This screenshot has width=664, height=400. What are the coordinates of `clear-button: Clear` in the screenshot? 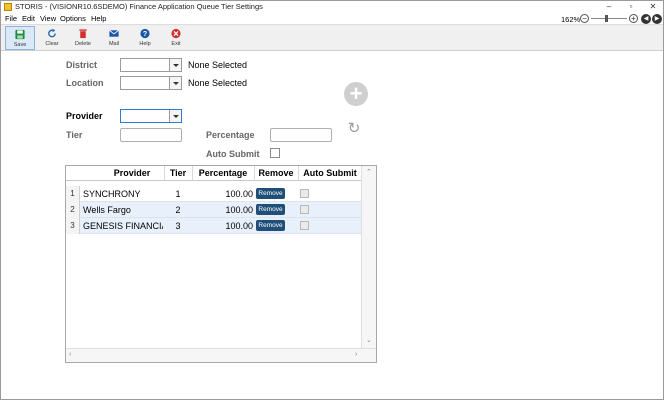 It's located at (52, 38).